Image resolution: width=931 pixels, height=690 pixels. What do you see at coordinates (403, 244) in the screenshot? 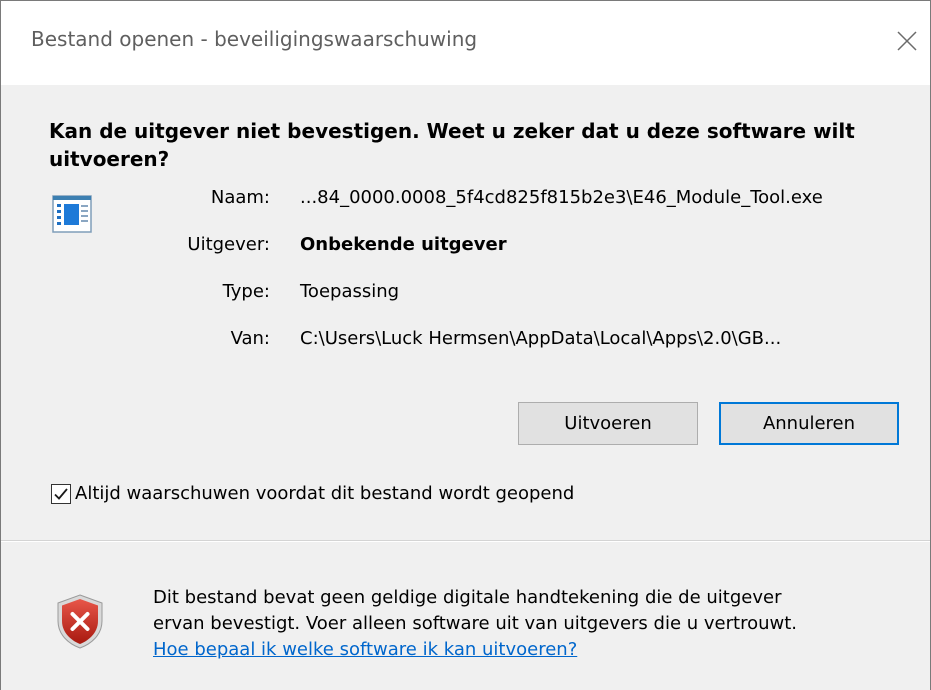
I see `publisher-value: Onbekende uitgever` at bounding box center [403, 244].